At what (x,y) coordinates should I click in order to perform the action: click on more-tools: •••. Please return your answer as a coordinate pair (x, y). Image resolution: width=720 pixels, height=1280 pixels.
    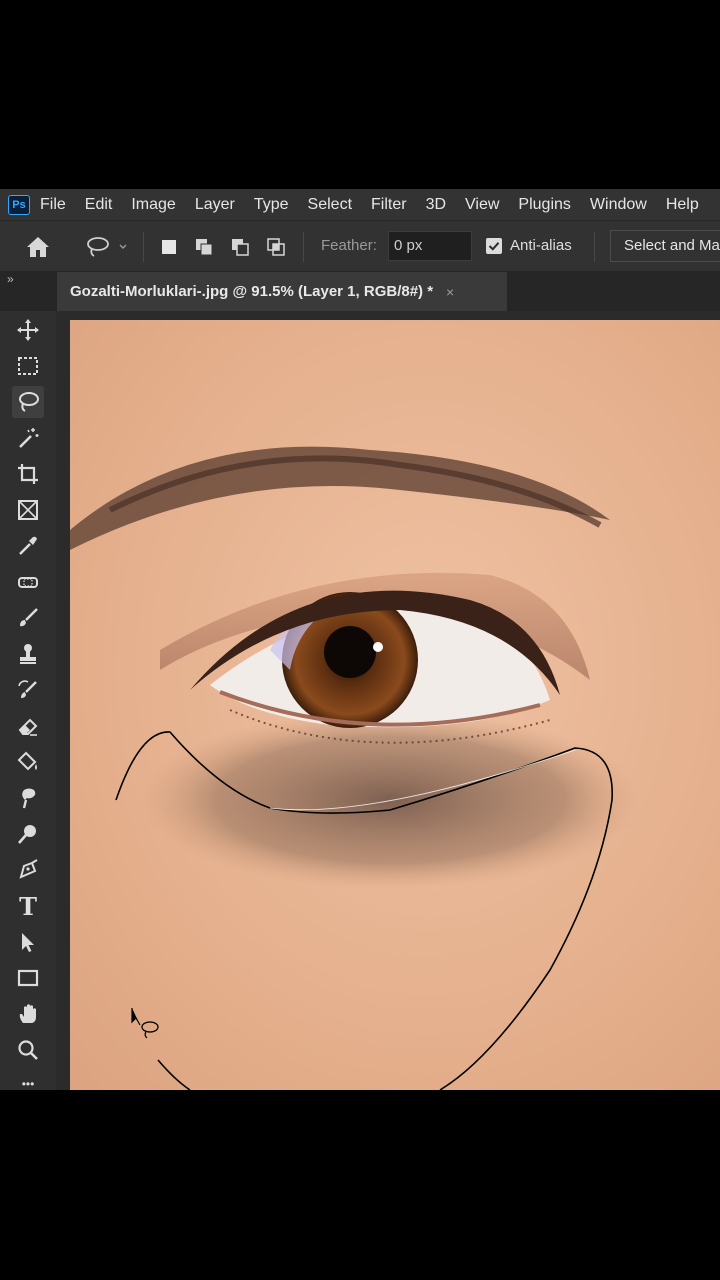
    Looking at the image, I should click on (28, 1079).